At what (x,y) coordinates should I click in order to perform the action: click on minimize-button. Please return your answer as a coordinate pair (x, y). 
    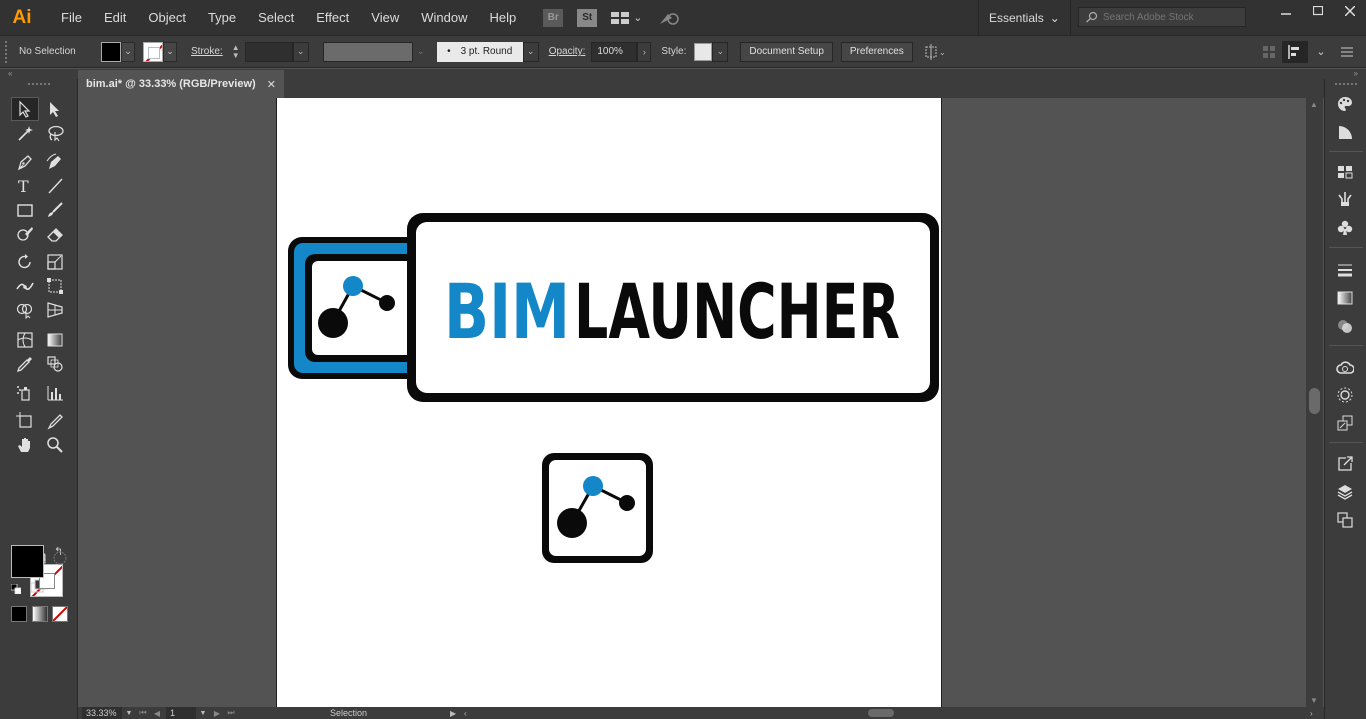
    Looking at the image, I should click on (1286, 11).